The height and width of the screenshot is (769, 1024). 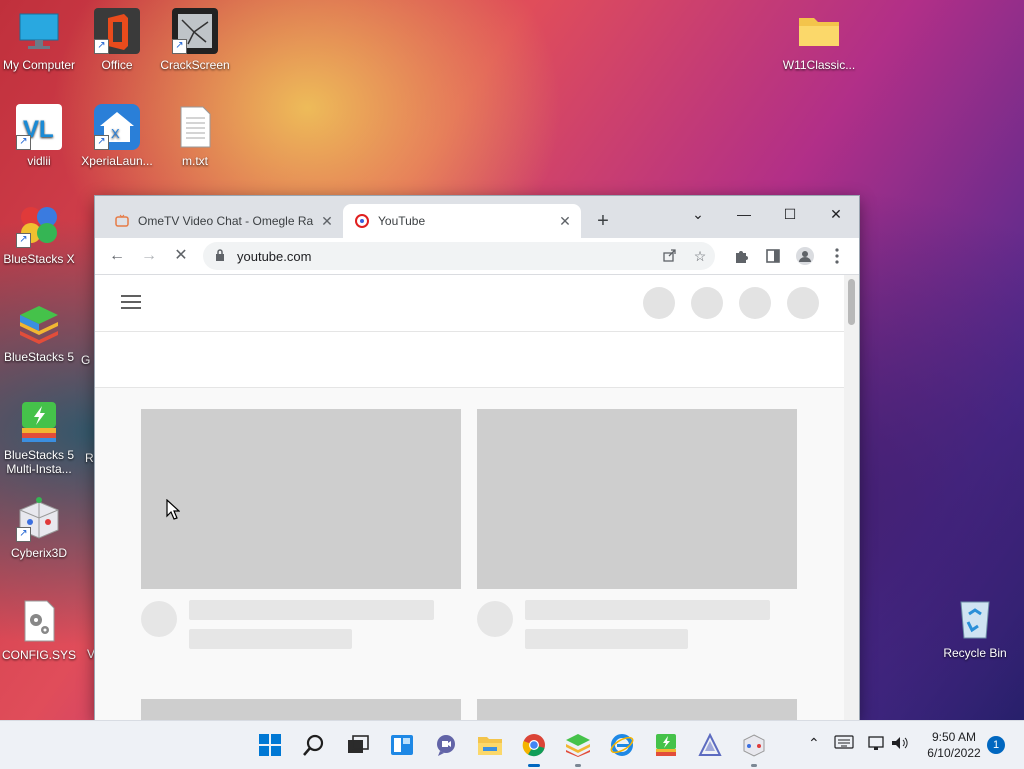 I want to click on desktop-icon-m-txt: m.txt, so click(x=195, y=136).